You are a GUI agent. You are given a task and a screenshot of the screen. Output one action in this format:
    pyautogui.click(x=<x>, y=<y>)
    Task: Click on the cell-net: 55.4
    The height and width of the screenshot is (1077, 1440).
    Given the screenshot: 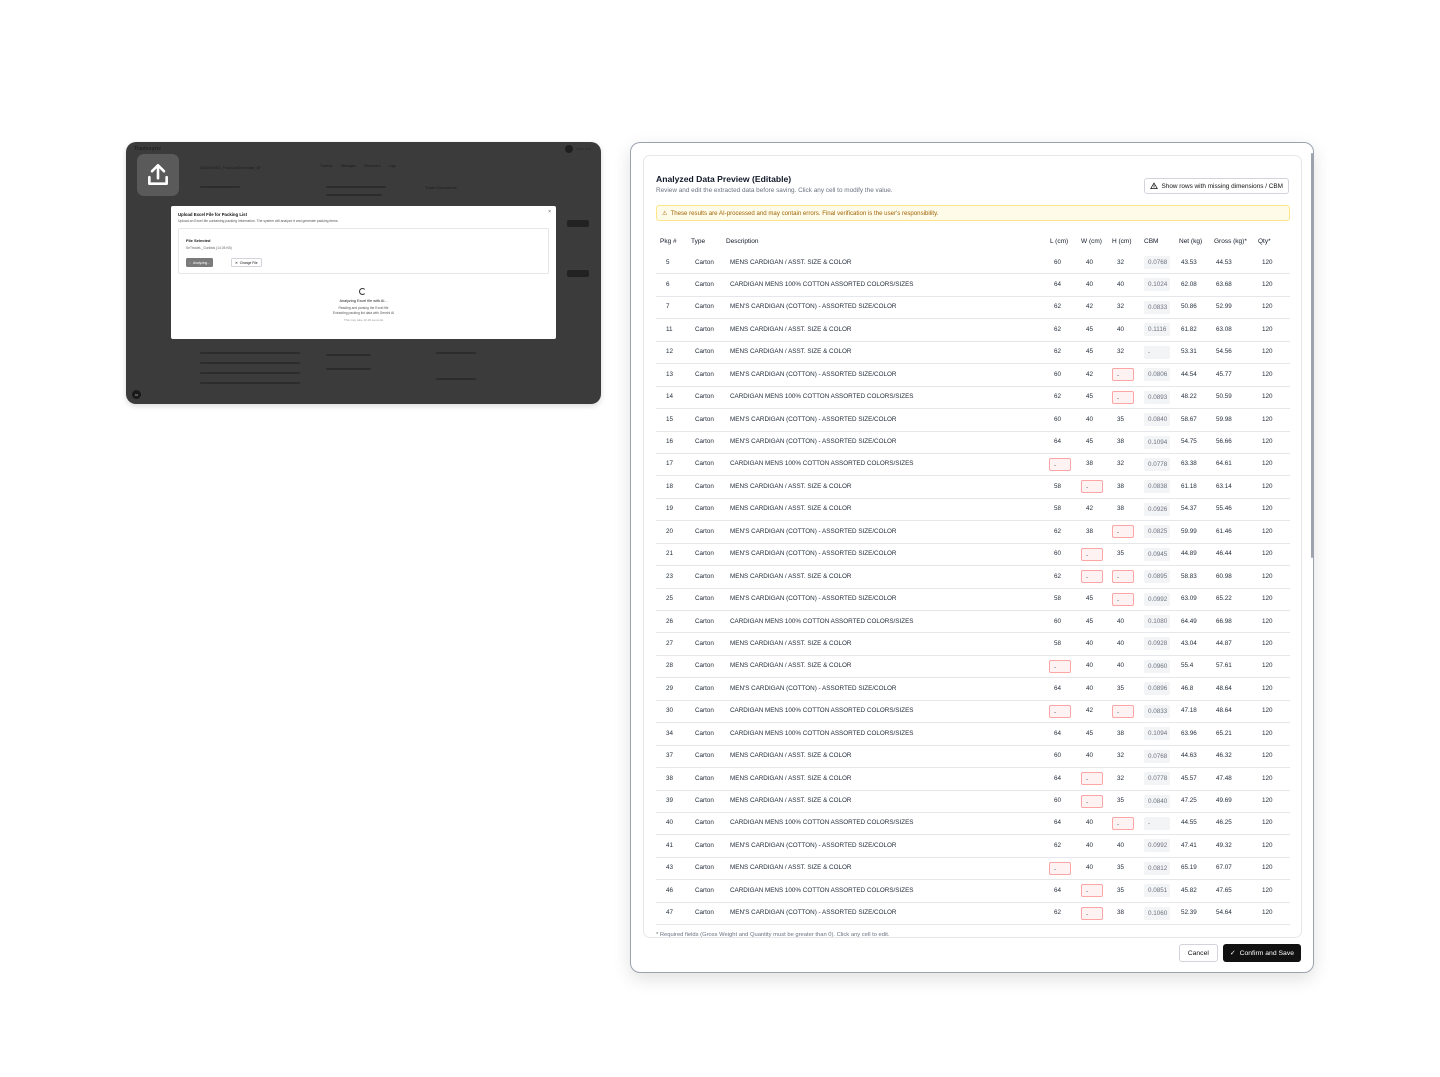 What is the action you would take?
    pyautogui.click(x=1187, y=665)
    